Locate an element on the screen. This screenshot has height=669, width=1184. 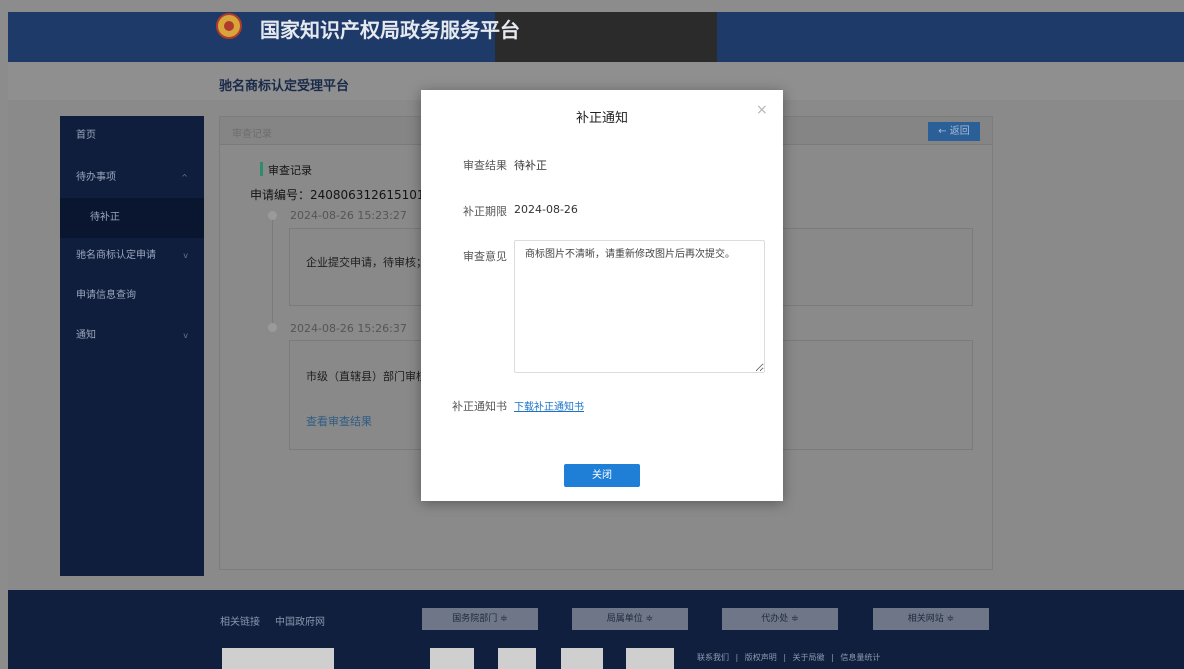
sidebar-item-home: 首页 is located at coordinates (132, 136).